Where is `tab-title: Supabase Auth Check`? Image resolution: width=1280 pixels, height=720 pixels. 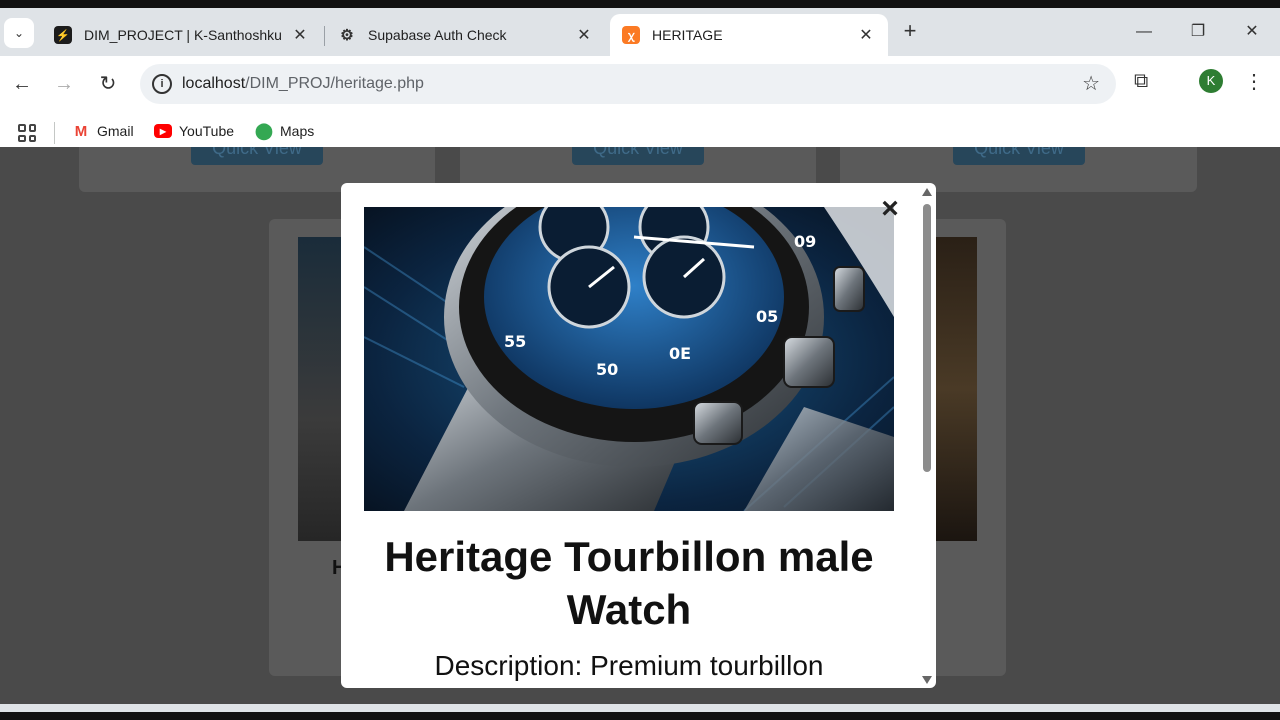 tab-title: Supabase Auth Check is located at coordinates (437, 35).